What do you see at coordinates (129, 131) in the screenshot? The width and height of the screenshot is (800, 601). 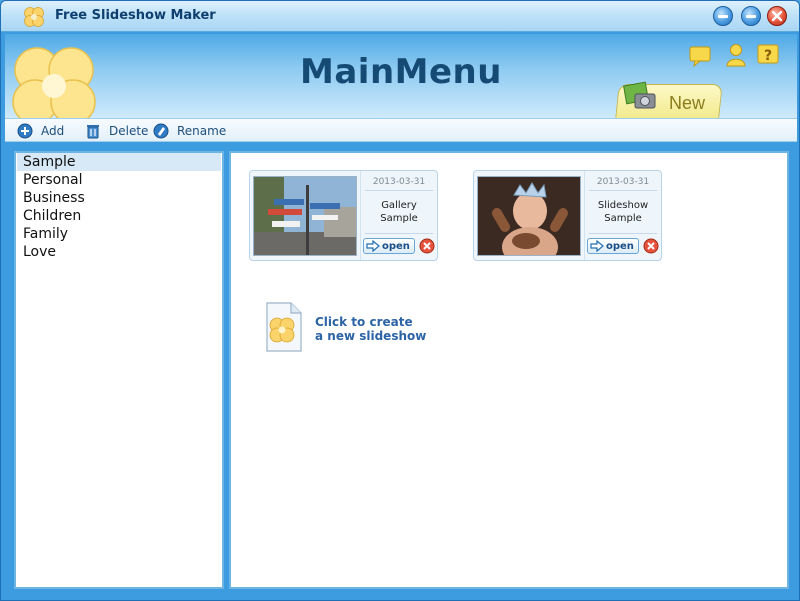 I see `delete-label: Delete` at bounding box center [129, 131].